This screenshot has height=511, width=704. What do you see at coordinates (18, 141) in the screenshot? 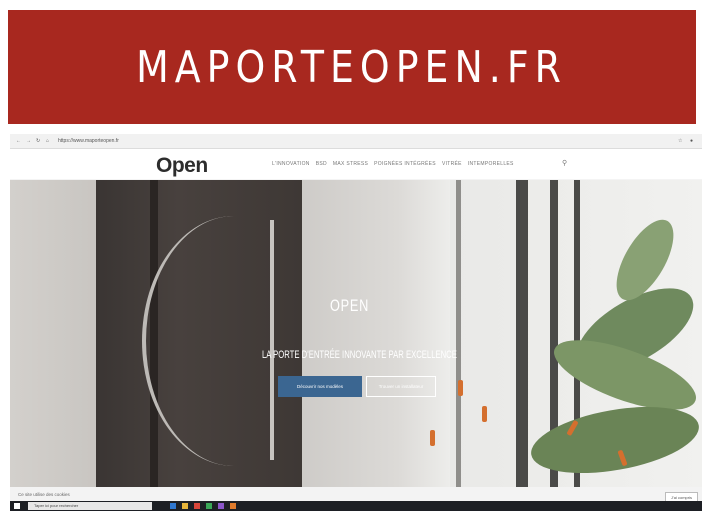
I see `back-icon: ←` at bounding box center [18, 141].